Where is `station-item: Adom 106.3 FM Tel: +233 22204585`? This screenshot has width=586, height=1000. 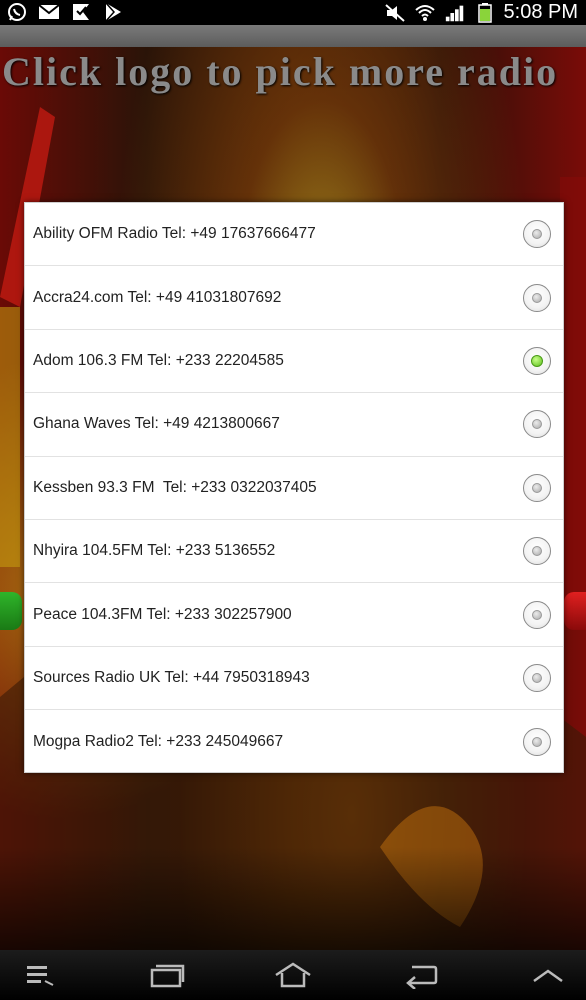
station-item: Adom 106.3 FM Tel: +233 22204585 is located at coordinates (294, 362).